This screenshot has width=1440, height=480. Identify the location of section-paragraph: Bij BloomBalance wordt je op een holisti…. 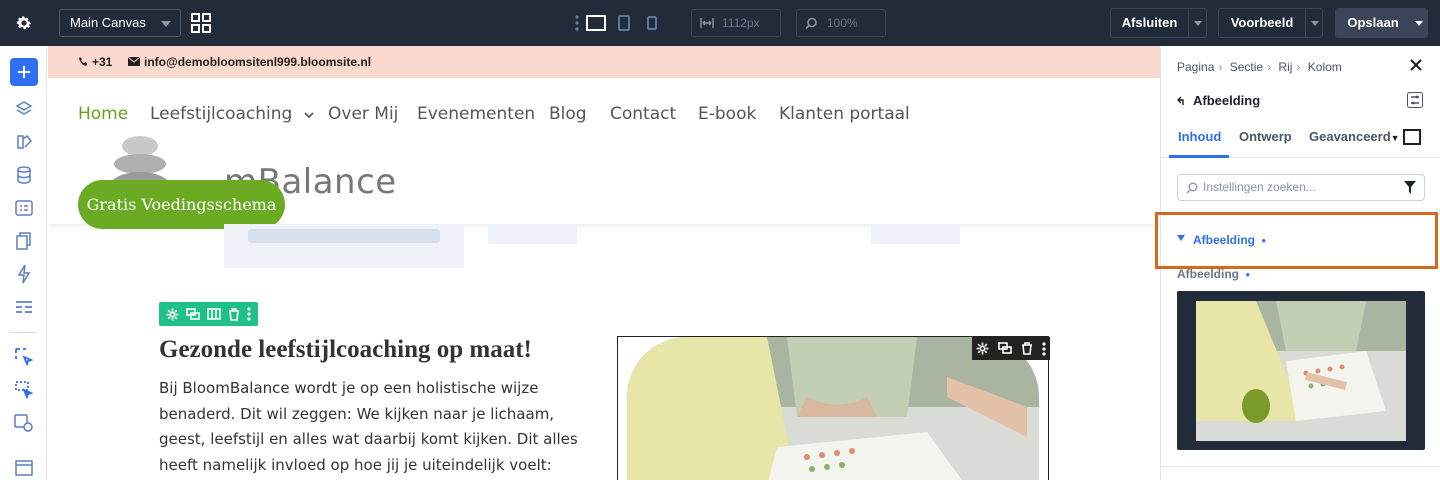
(368, 426).